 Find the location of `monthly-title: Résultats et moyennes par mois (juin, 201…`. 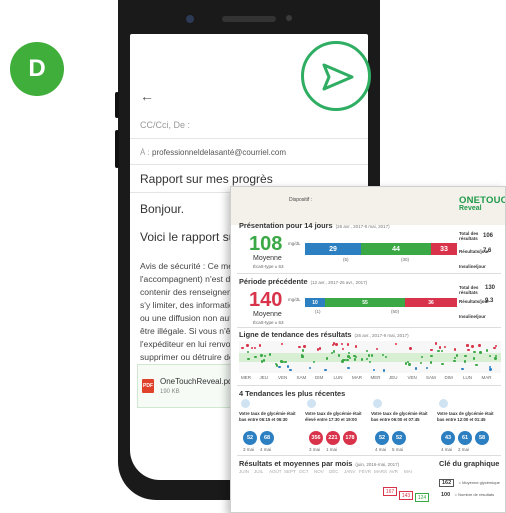

monthly-title: Résultats et moyennes par mois (juin, 201… is located at coordinates (319, 463).